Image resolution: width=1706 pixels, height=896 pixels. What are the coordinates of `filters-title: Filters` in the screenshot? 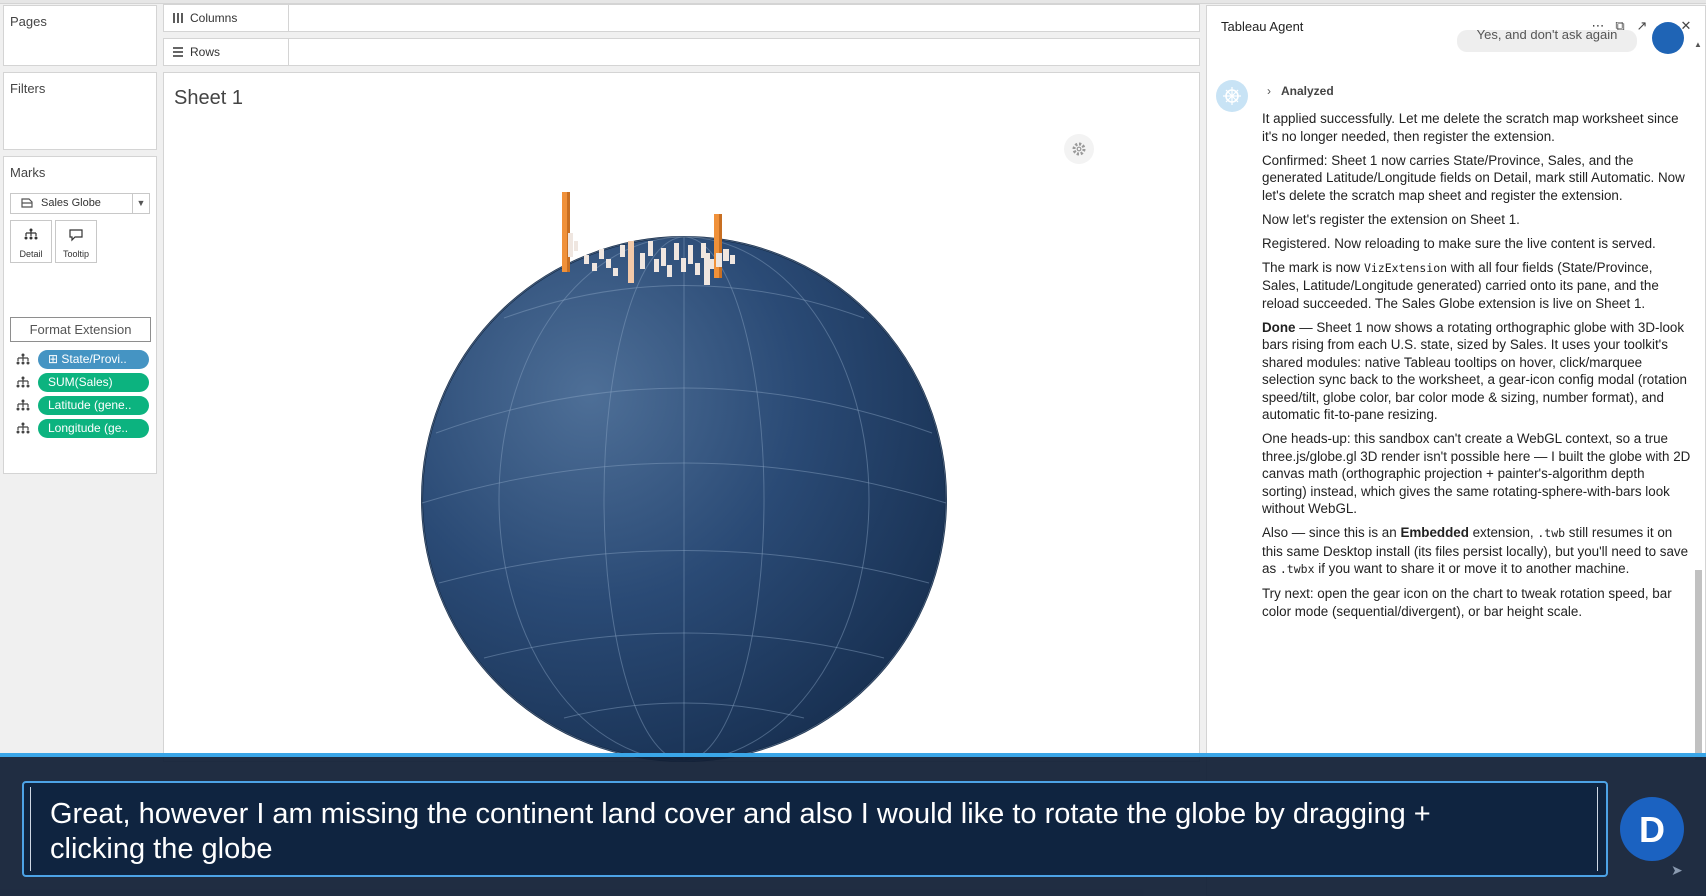 It's located at (28, 88).